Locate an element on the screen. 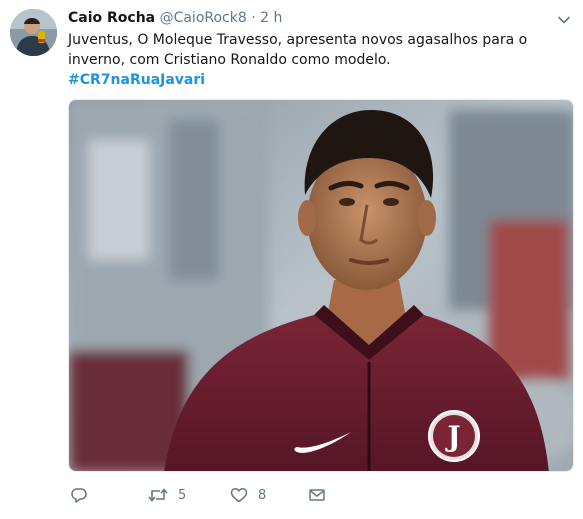  author-name: Caio Rocha is located at coordinates (111, 18).